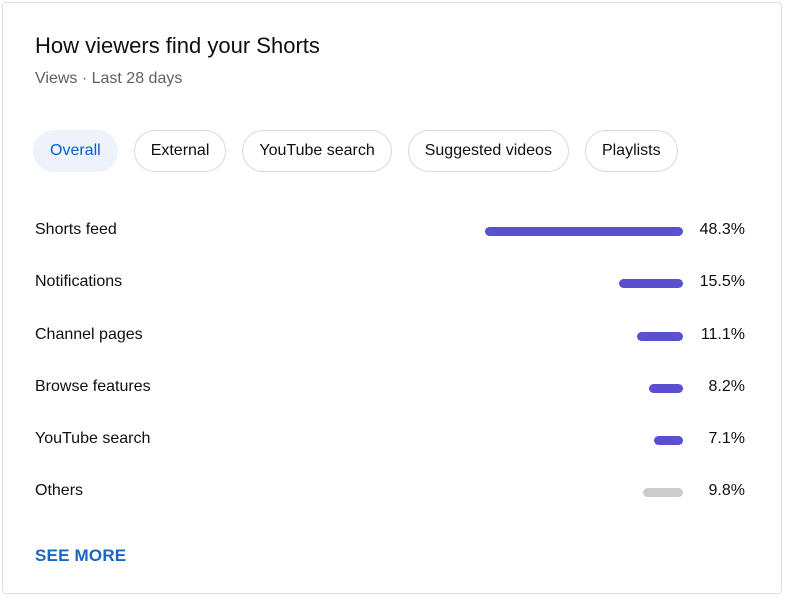 The image size is (800, 600). What do you see at coordinates (180, 151) in the screenshot?
I see `chip-external: External` at bounding box center [180, 151].